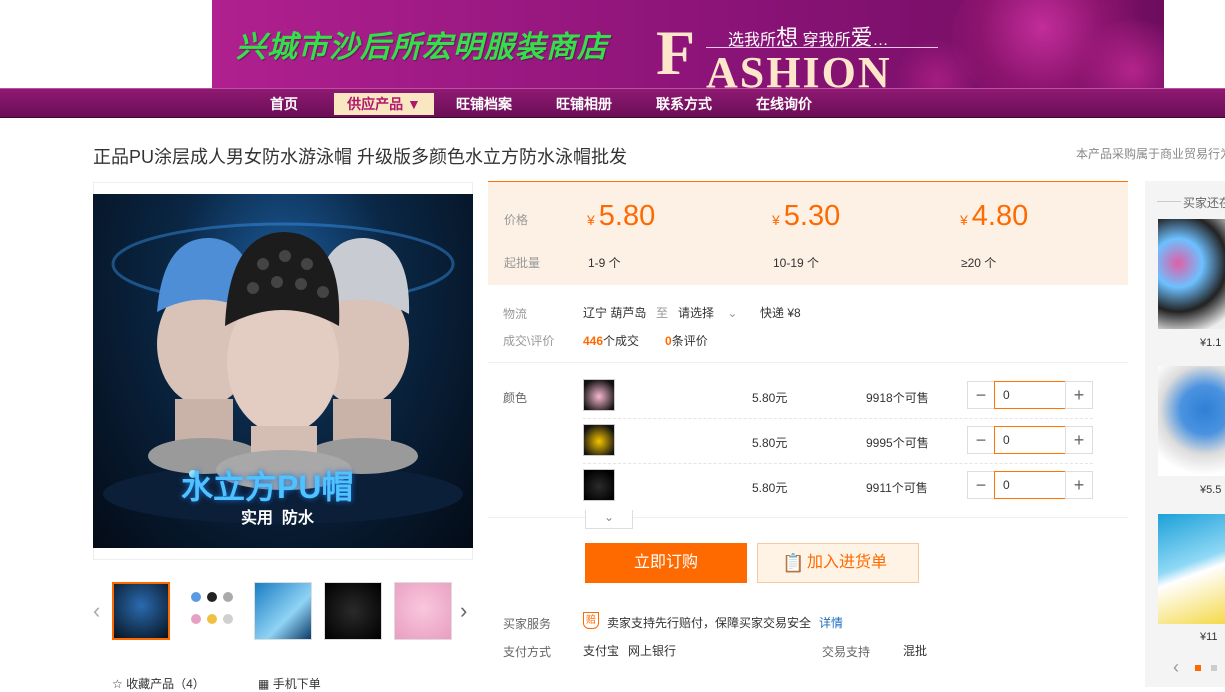  What do you see at coordinates (838, 563) in the screenshot?
I see `add-to-cart-button: 📋 加入进货单` at bounding box center [838, 563].